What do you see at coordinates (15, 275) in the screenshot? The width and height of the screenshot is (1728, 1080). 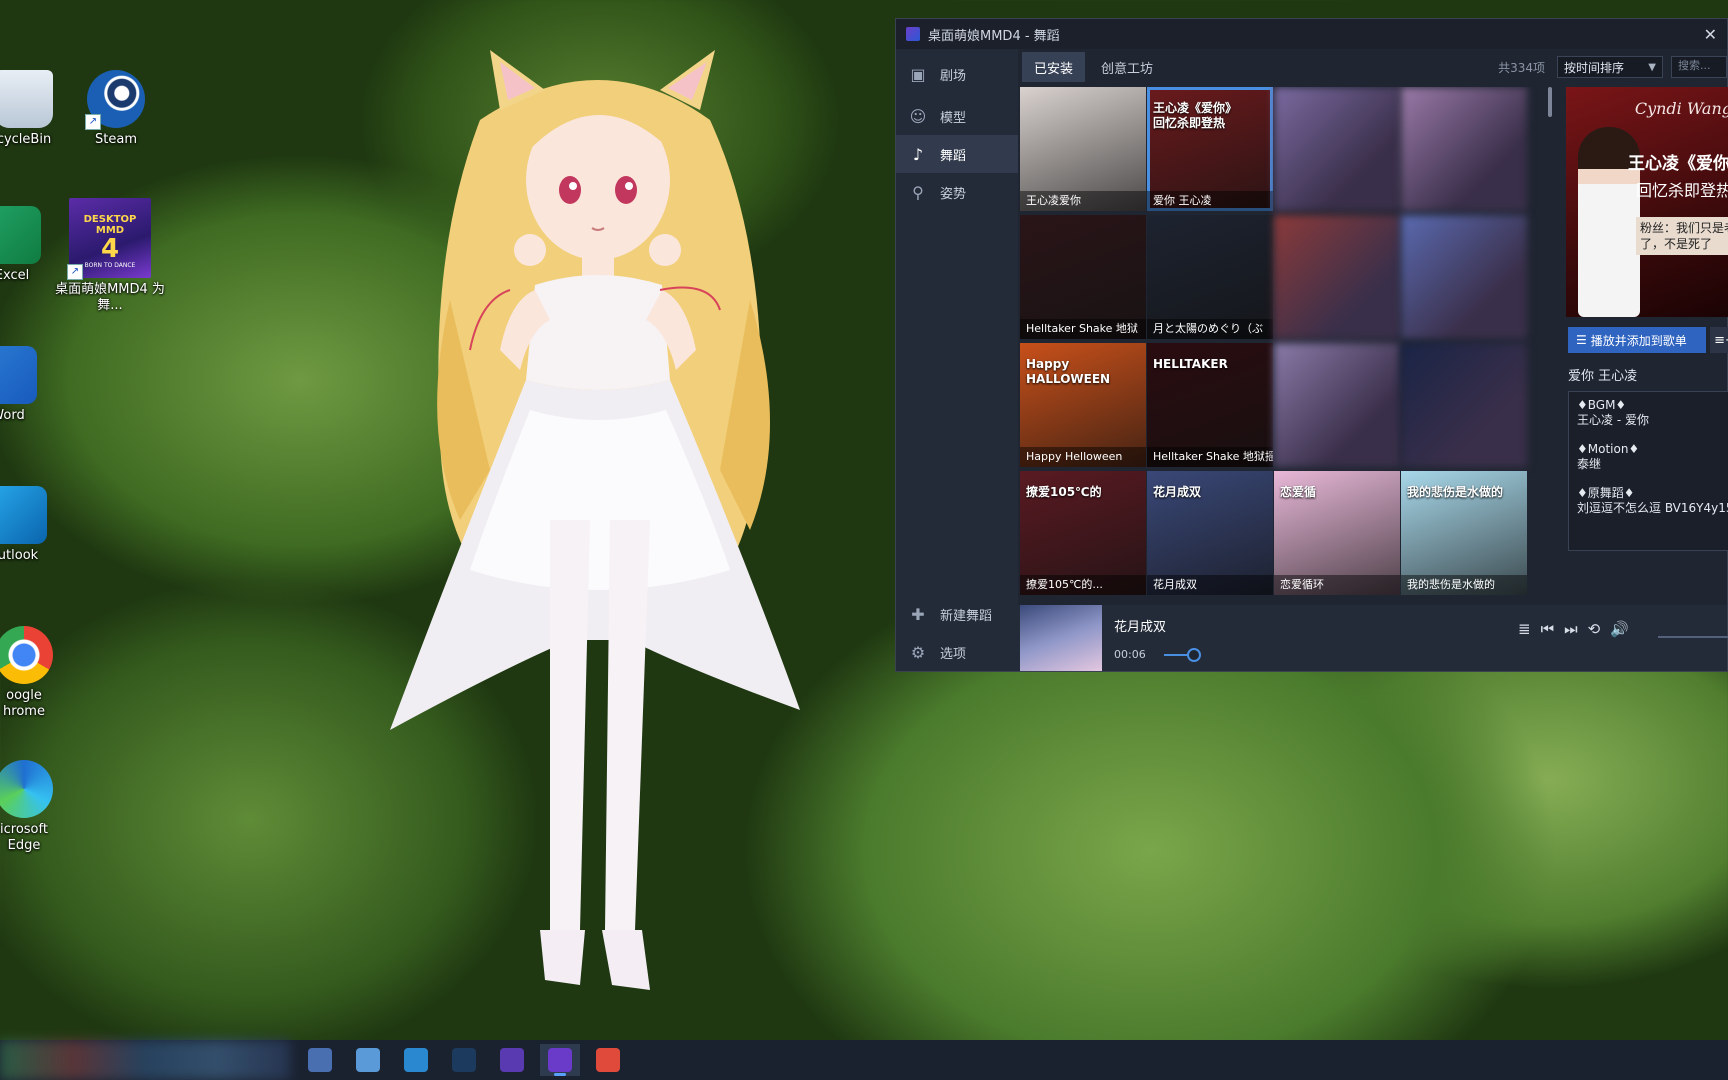 I see `desktop-icon-label: Excel` at bounding box center [15, 275].